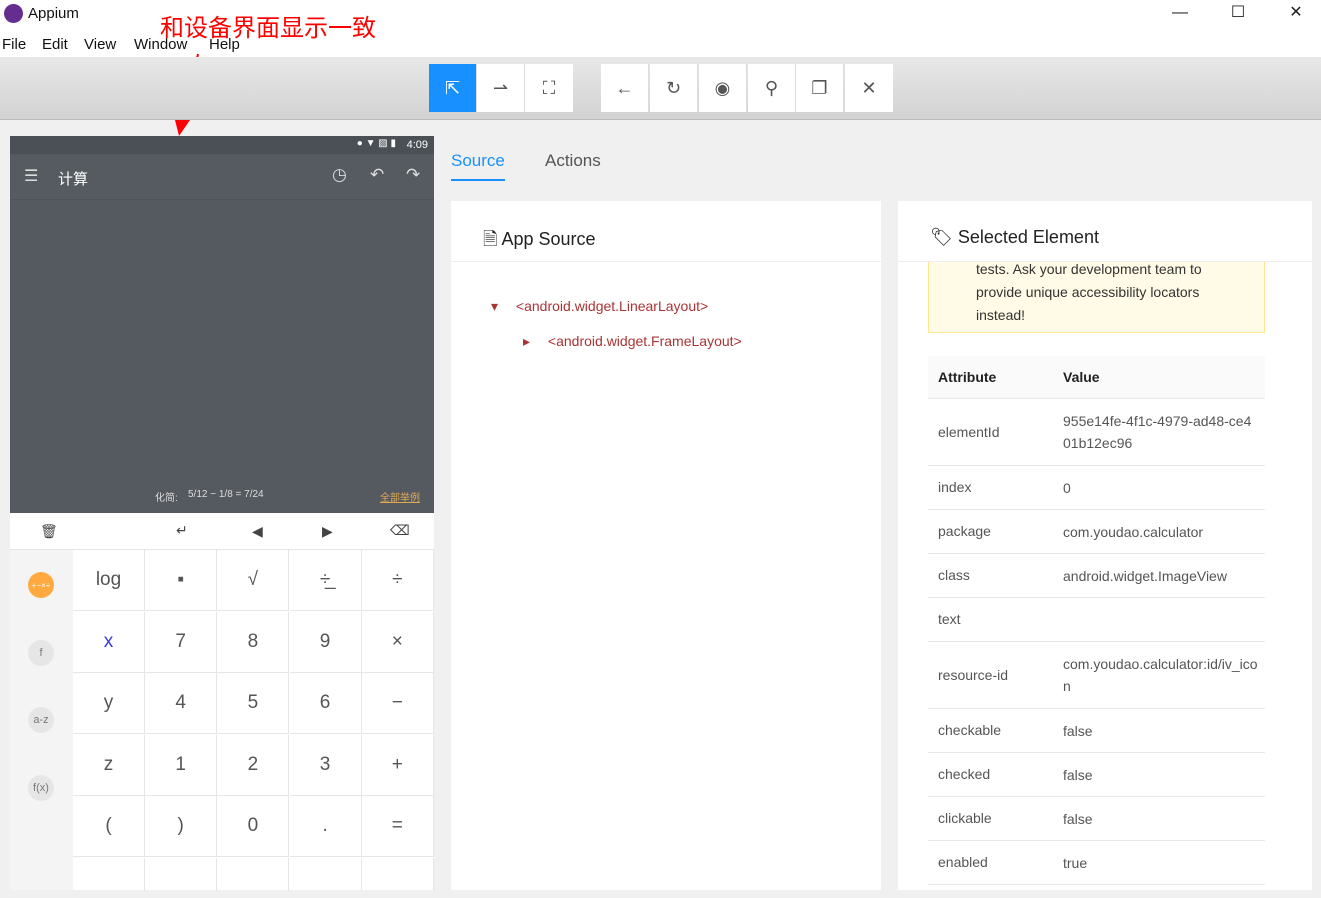 The image size is (1321, 898). I want to click on tree-node-label: <android.widget.FrameLayout>, so click(645, 341).